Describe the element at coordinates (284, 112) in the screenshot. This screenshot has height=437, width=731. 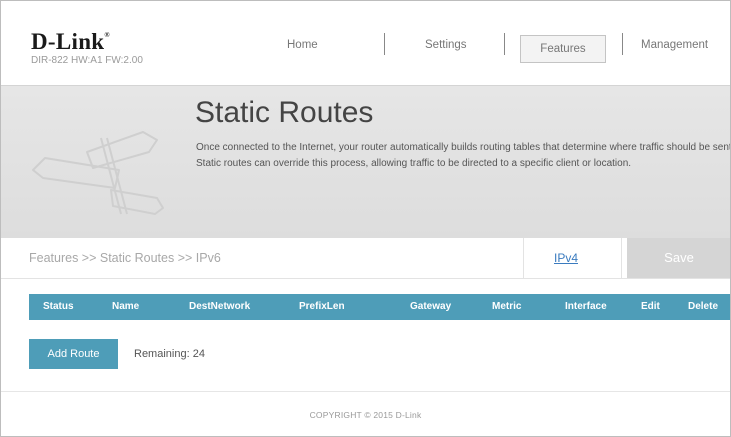
I see `page-title: Static Routes` at that location.